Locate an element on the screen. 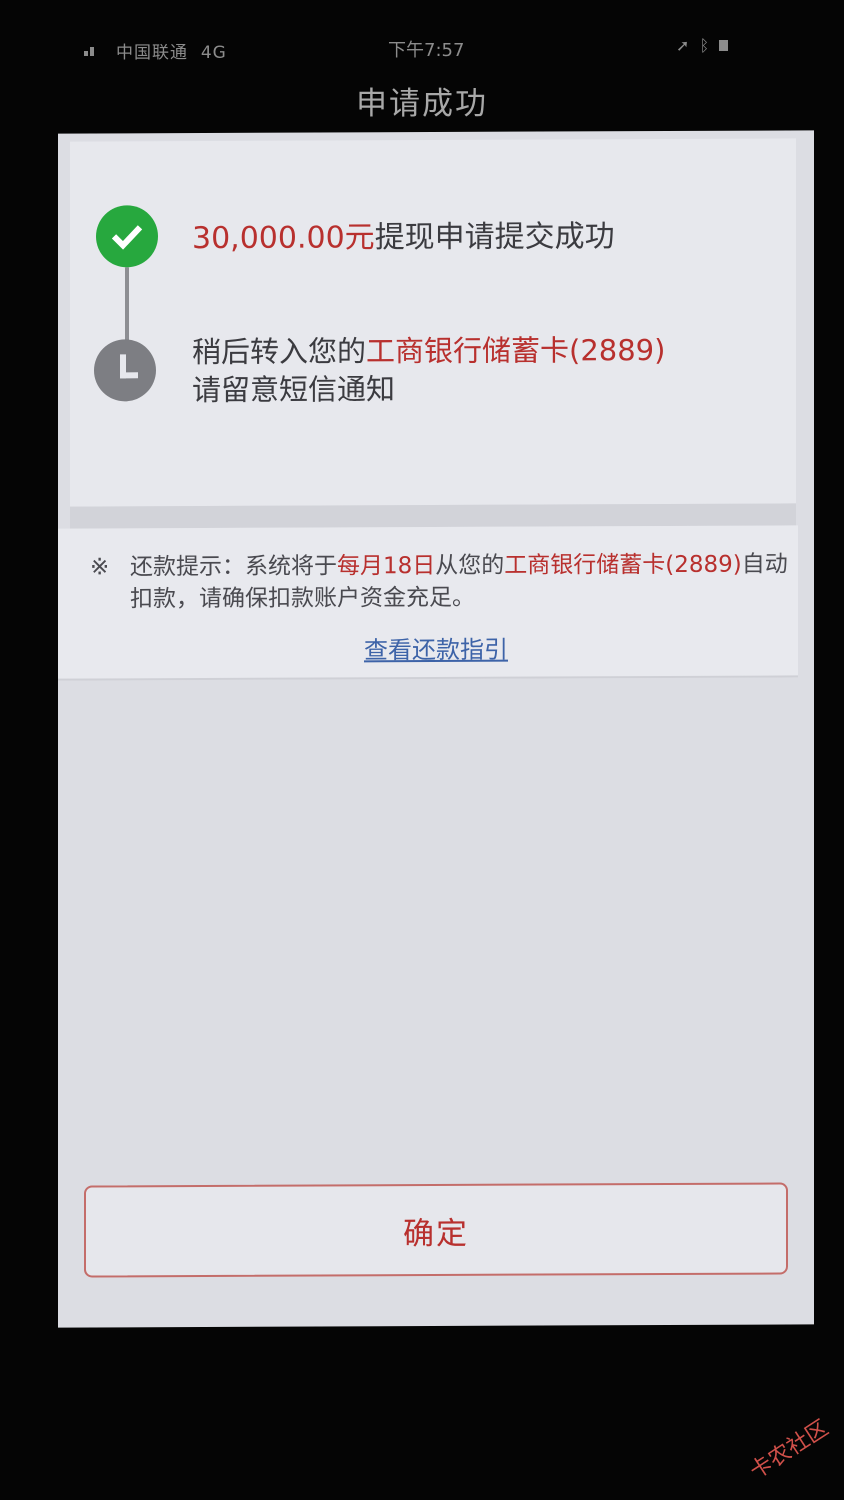 The width and height of the screenshot is (844, 1500). success-check-icon is located at coordinates (127, 236).